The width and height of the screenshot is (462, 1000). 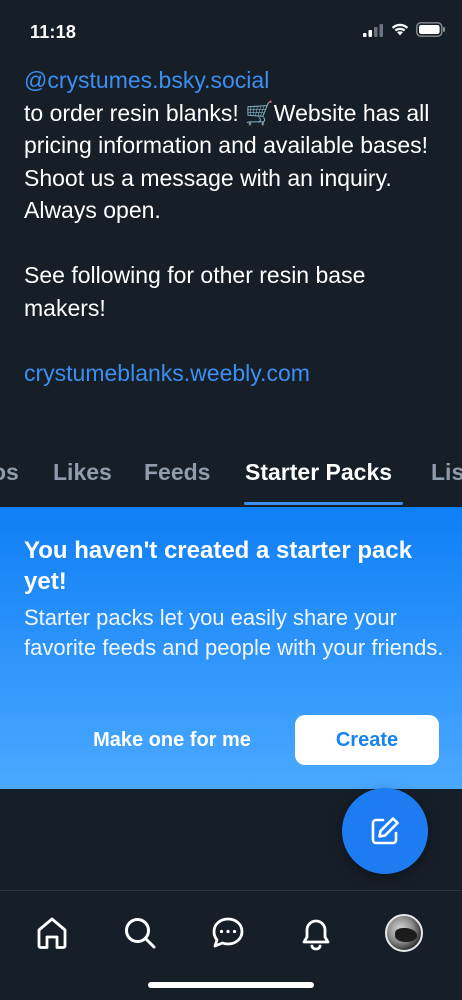 I want to click on profile-tabs: os Likes Feeds Starter Packs Lis, so click(x=231, y=477).